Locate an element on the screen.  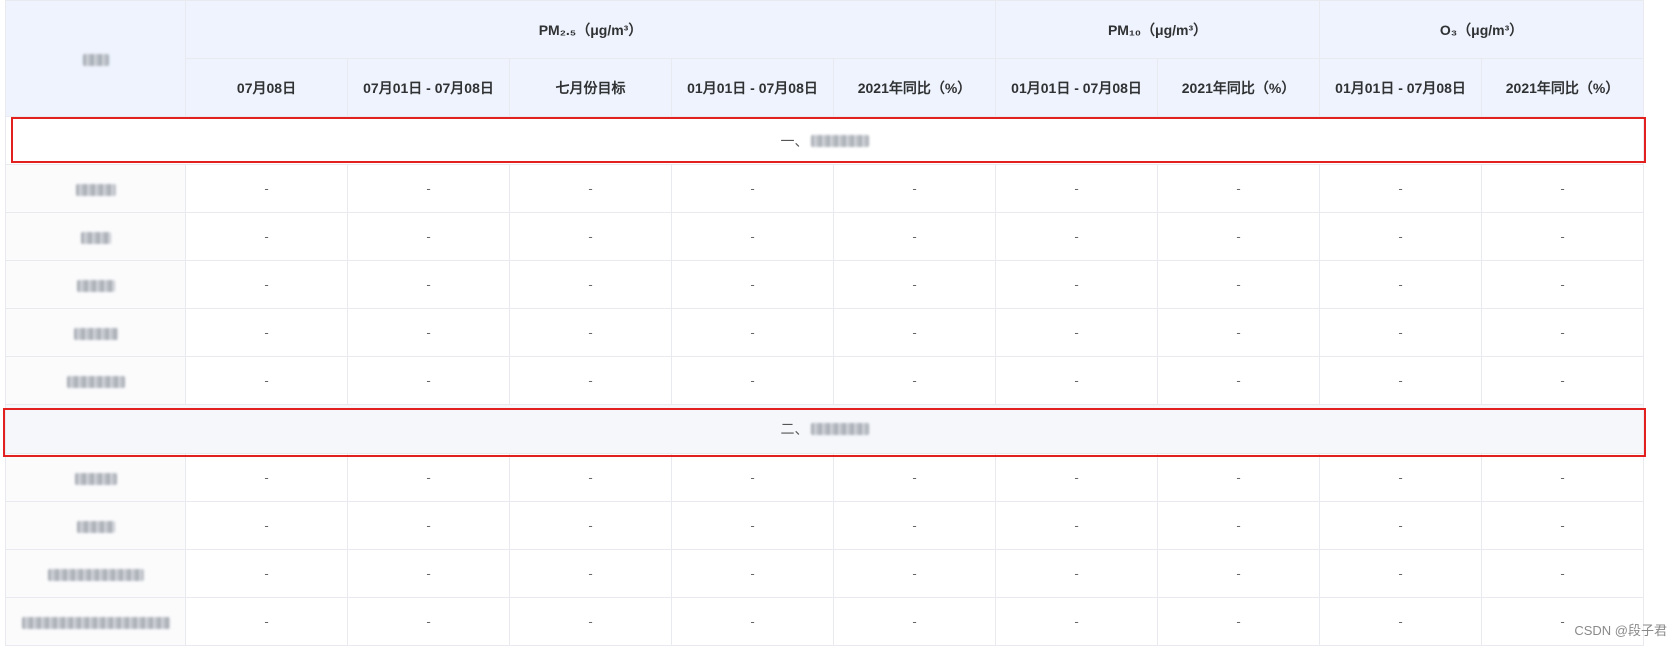
watermark: CSDN @段子君 is located at coordinates (1620, 630).